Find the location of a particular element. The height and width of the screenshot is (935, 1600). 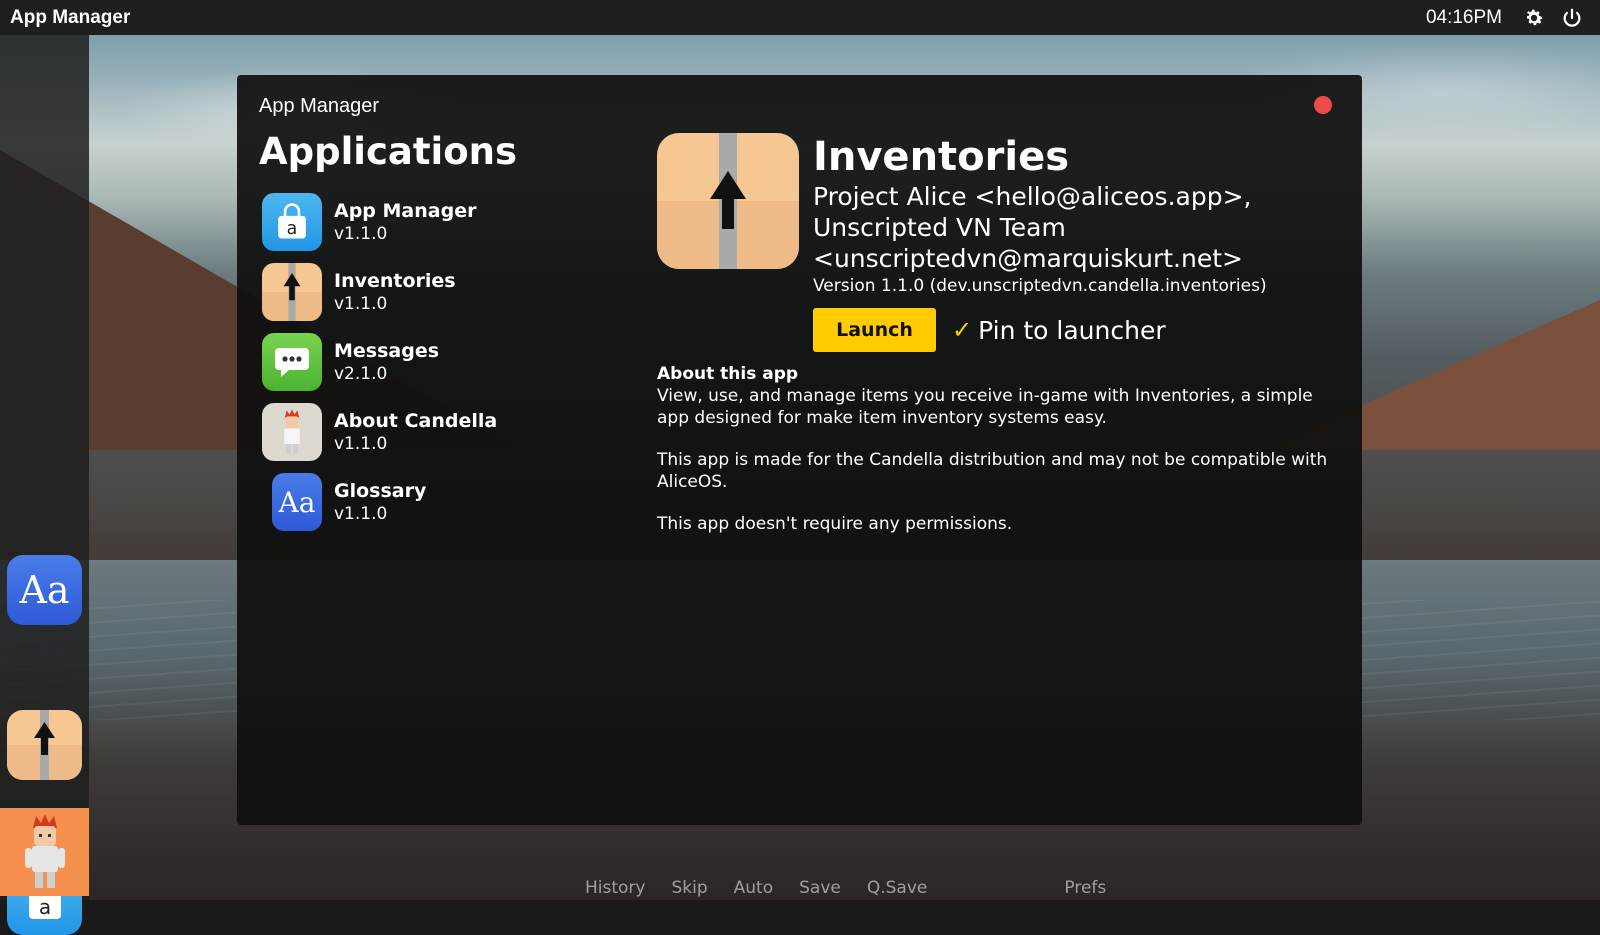

app-list-item-messages: Messages v2.1.0 is located at coordinates (379, 362).